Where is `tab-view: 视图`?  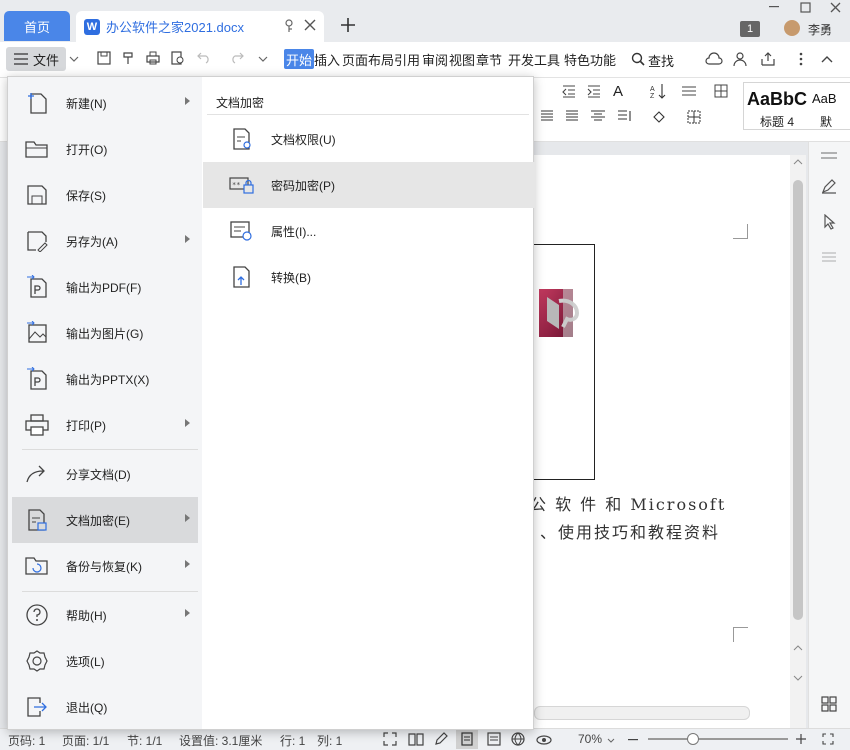
tab-view: 视图 is located at coordinates (462, 59).